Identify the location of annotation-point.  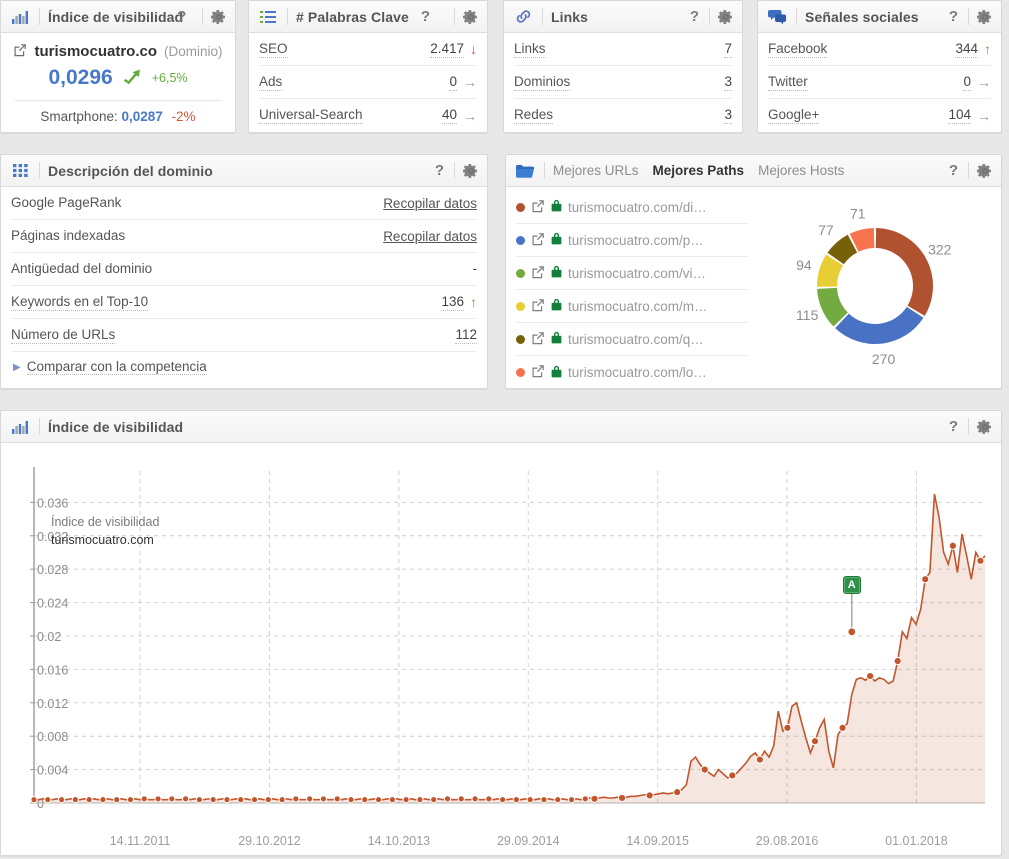
(852, 632).